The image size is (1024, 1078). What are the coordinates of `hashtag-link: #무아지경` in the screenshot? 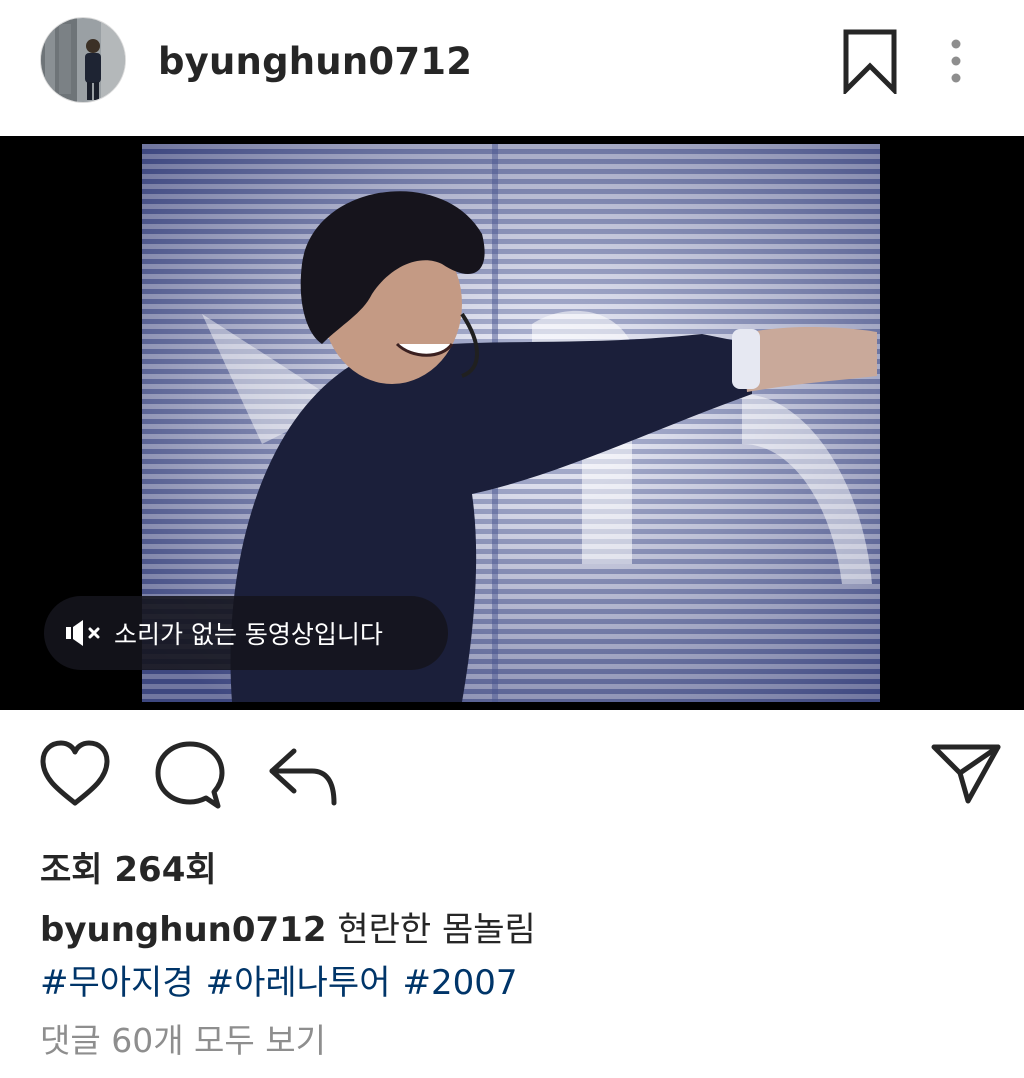 It's located at (117, 983).